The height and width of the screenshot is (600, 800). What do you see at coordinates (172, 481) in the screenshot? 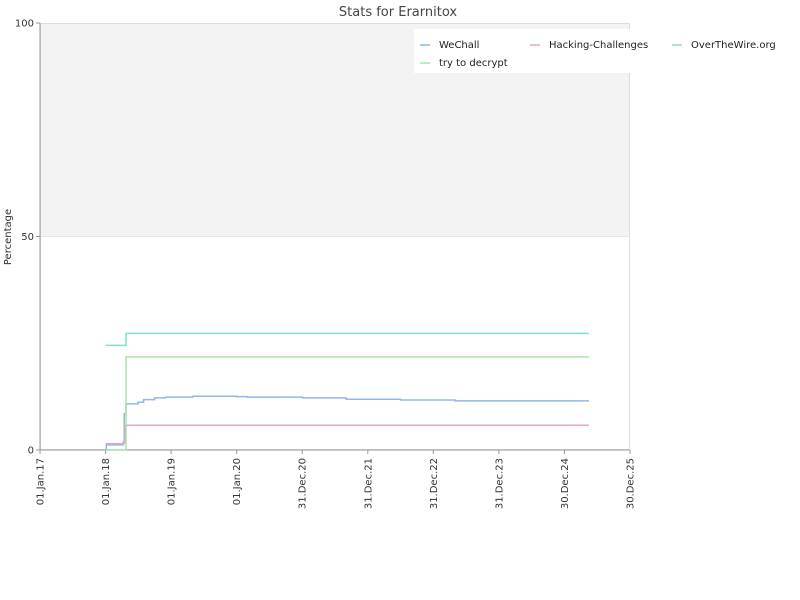
I see `x-tick-label: 01.Jan.19` at bounding box center [172, 481].